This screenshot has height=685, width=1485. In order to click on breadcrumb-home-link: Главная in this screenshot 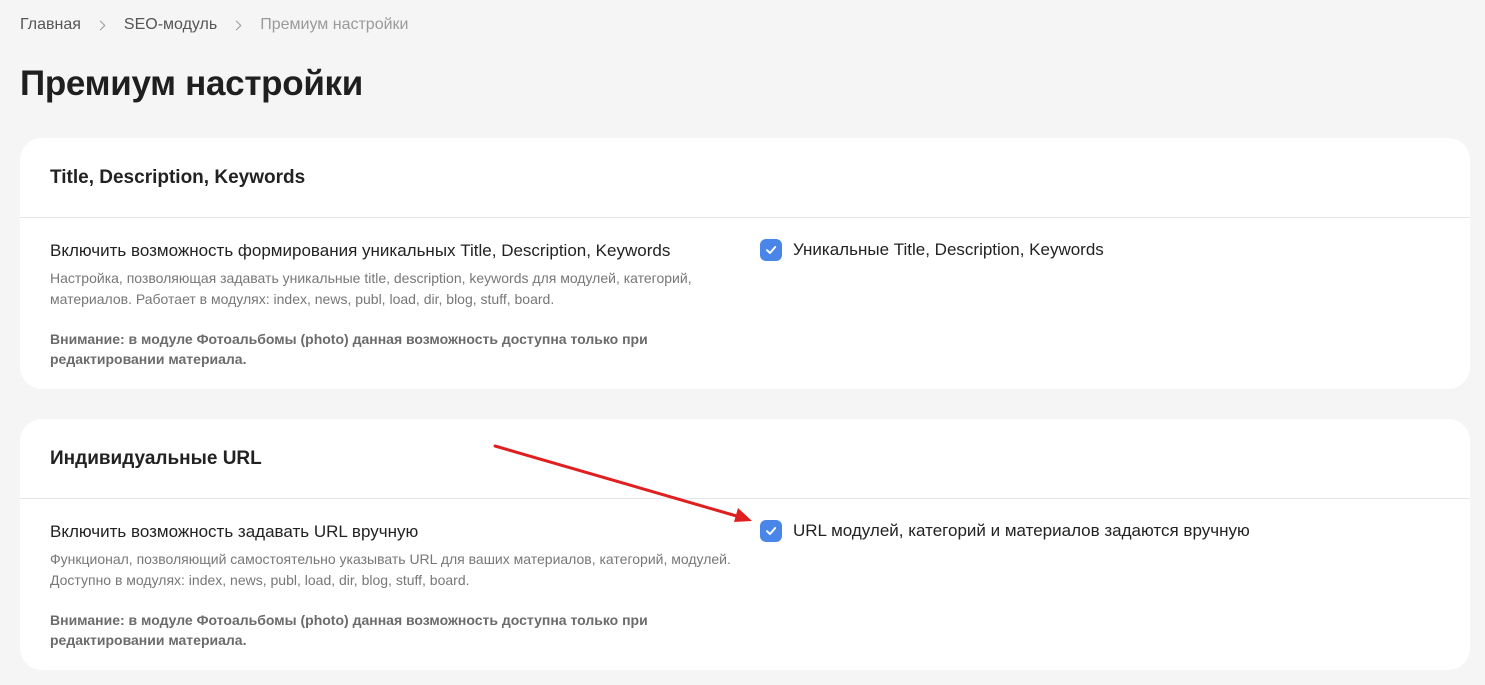, I will do `click(50, 25)`.